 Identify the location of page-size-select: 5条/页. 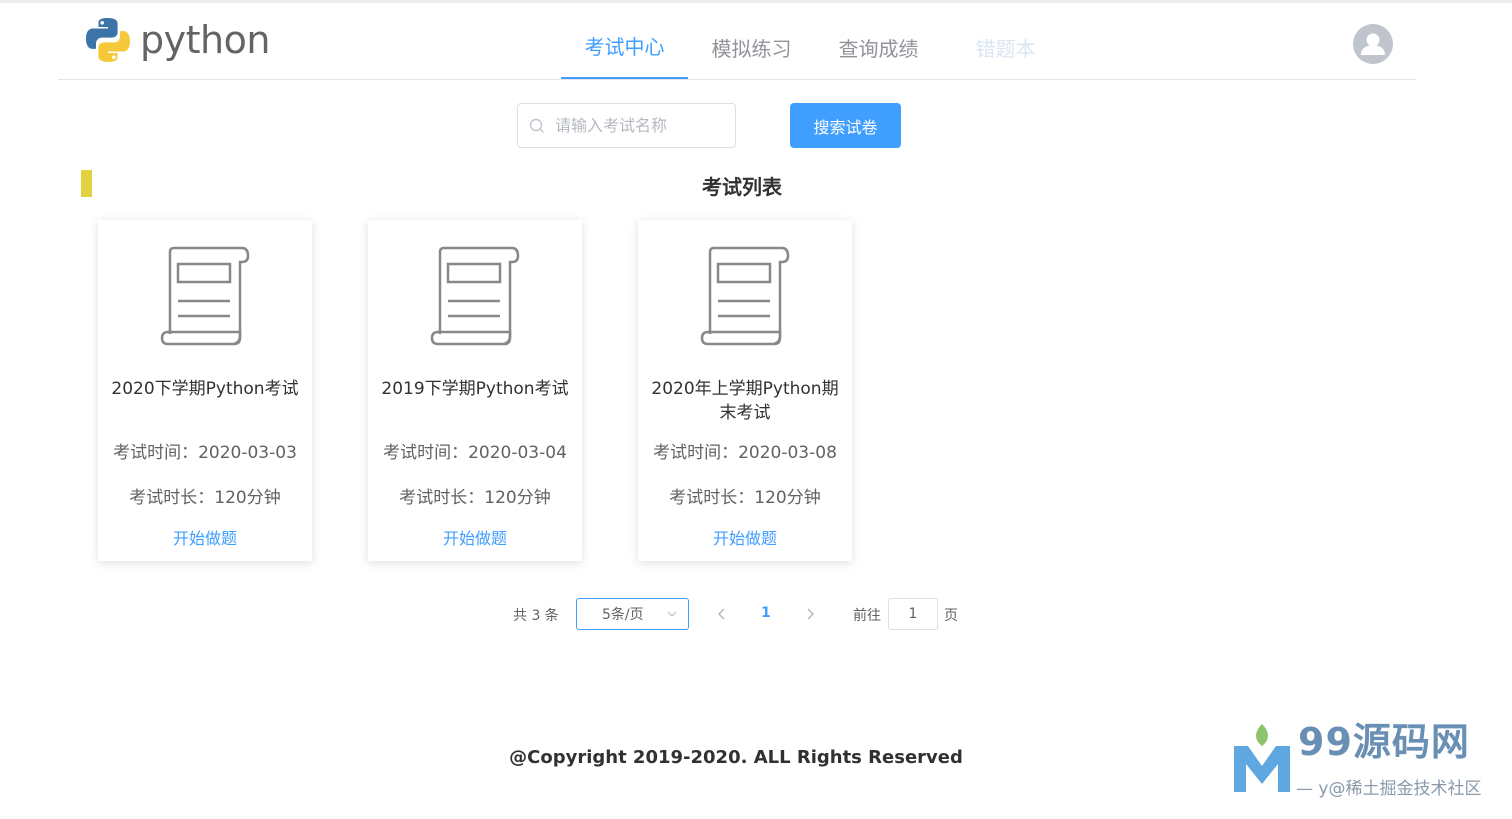
(632, 614).